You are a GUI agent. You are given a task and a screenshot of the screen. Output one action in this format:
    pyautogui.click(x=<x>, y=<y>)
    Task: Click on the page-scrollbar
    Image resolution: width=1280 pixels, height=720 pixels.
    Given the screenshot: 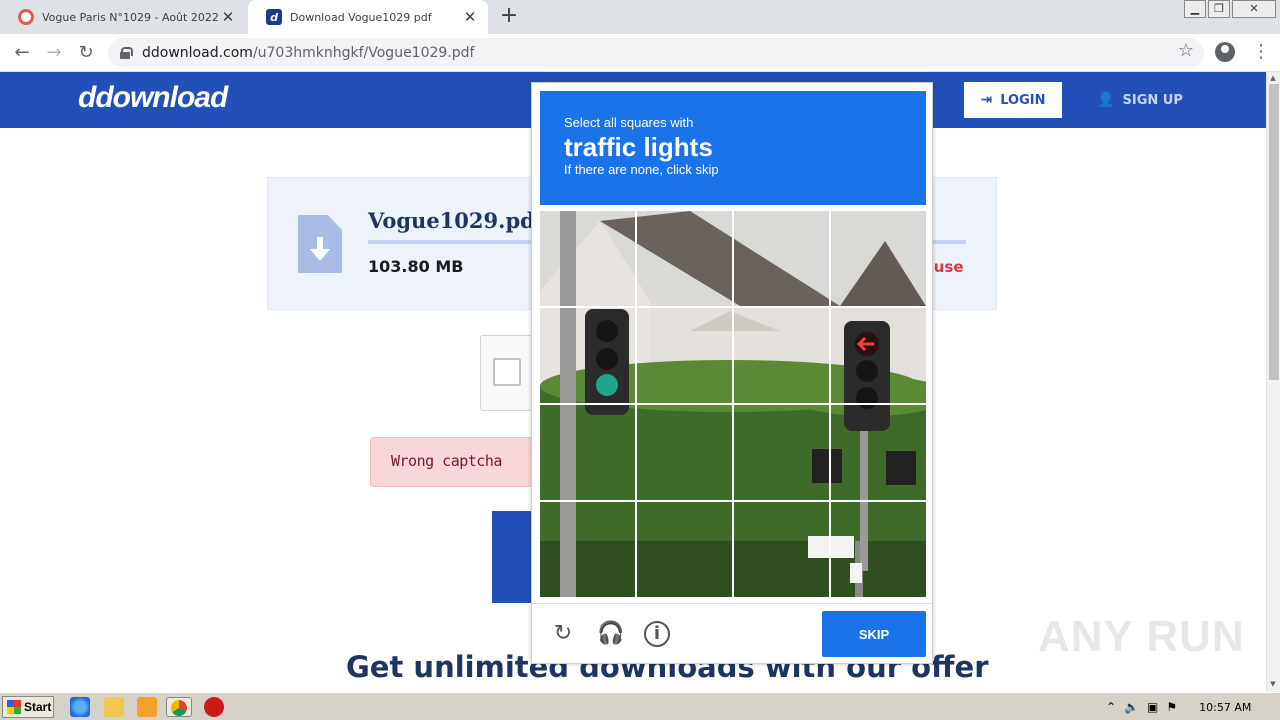 What is the action you would take?
    pyautogui.click(x=1273, y=382)
    